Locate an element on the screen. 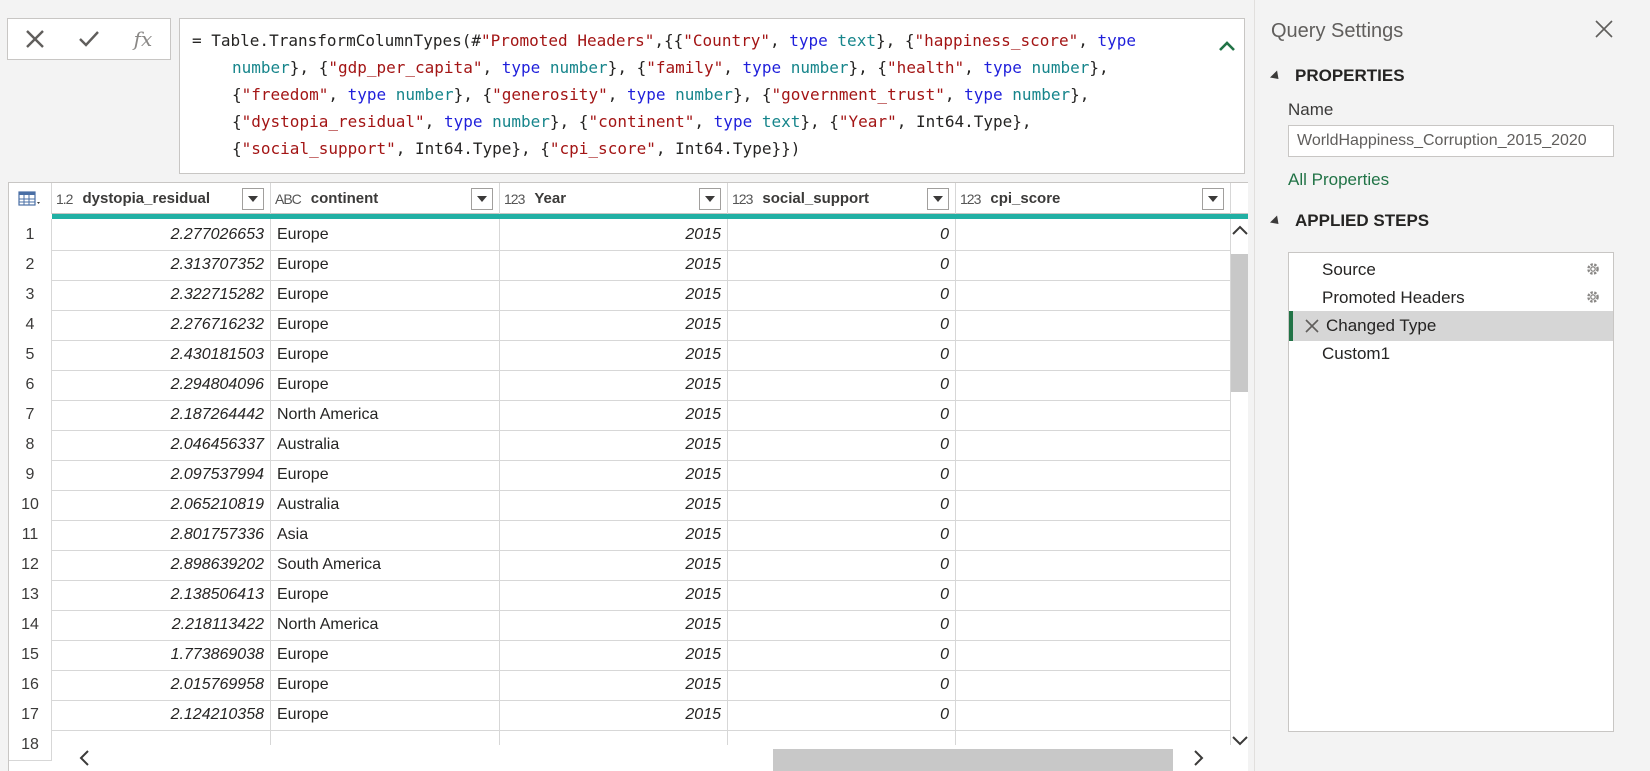 The image size is (1650, 771). table-cell: 2.218113422 is located at coordinates (161, 624).